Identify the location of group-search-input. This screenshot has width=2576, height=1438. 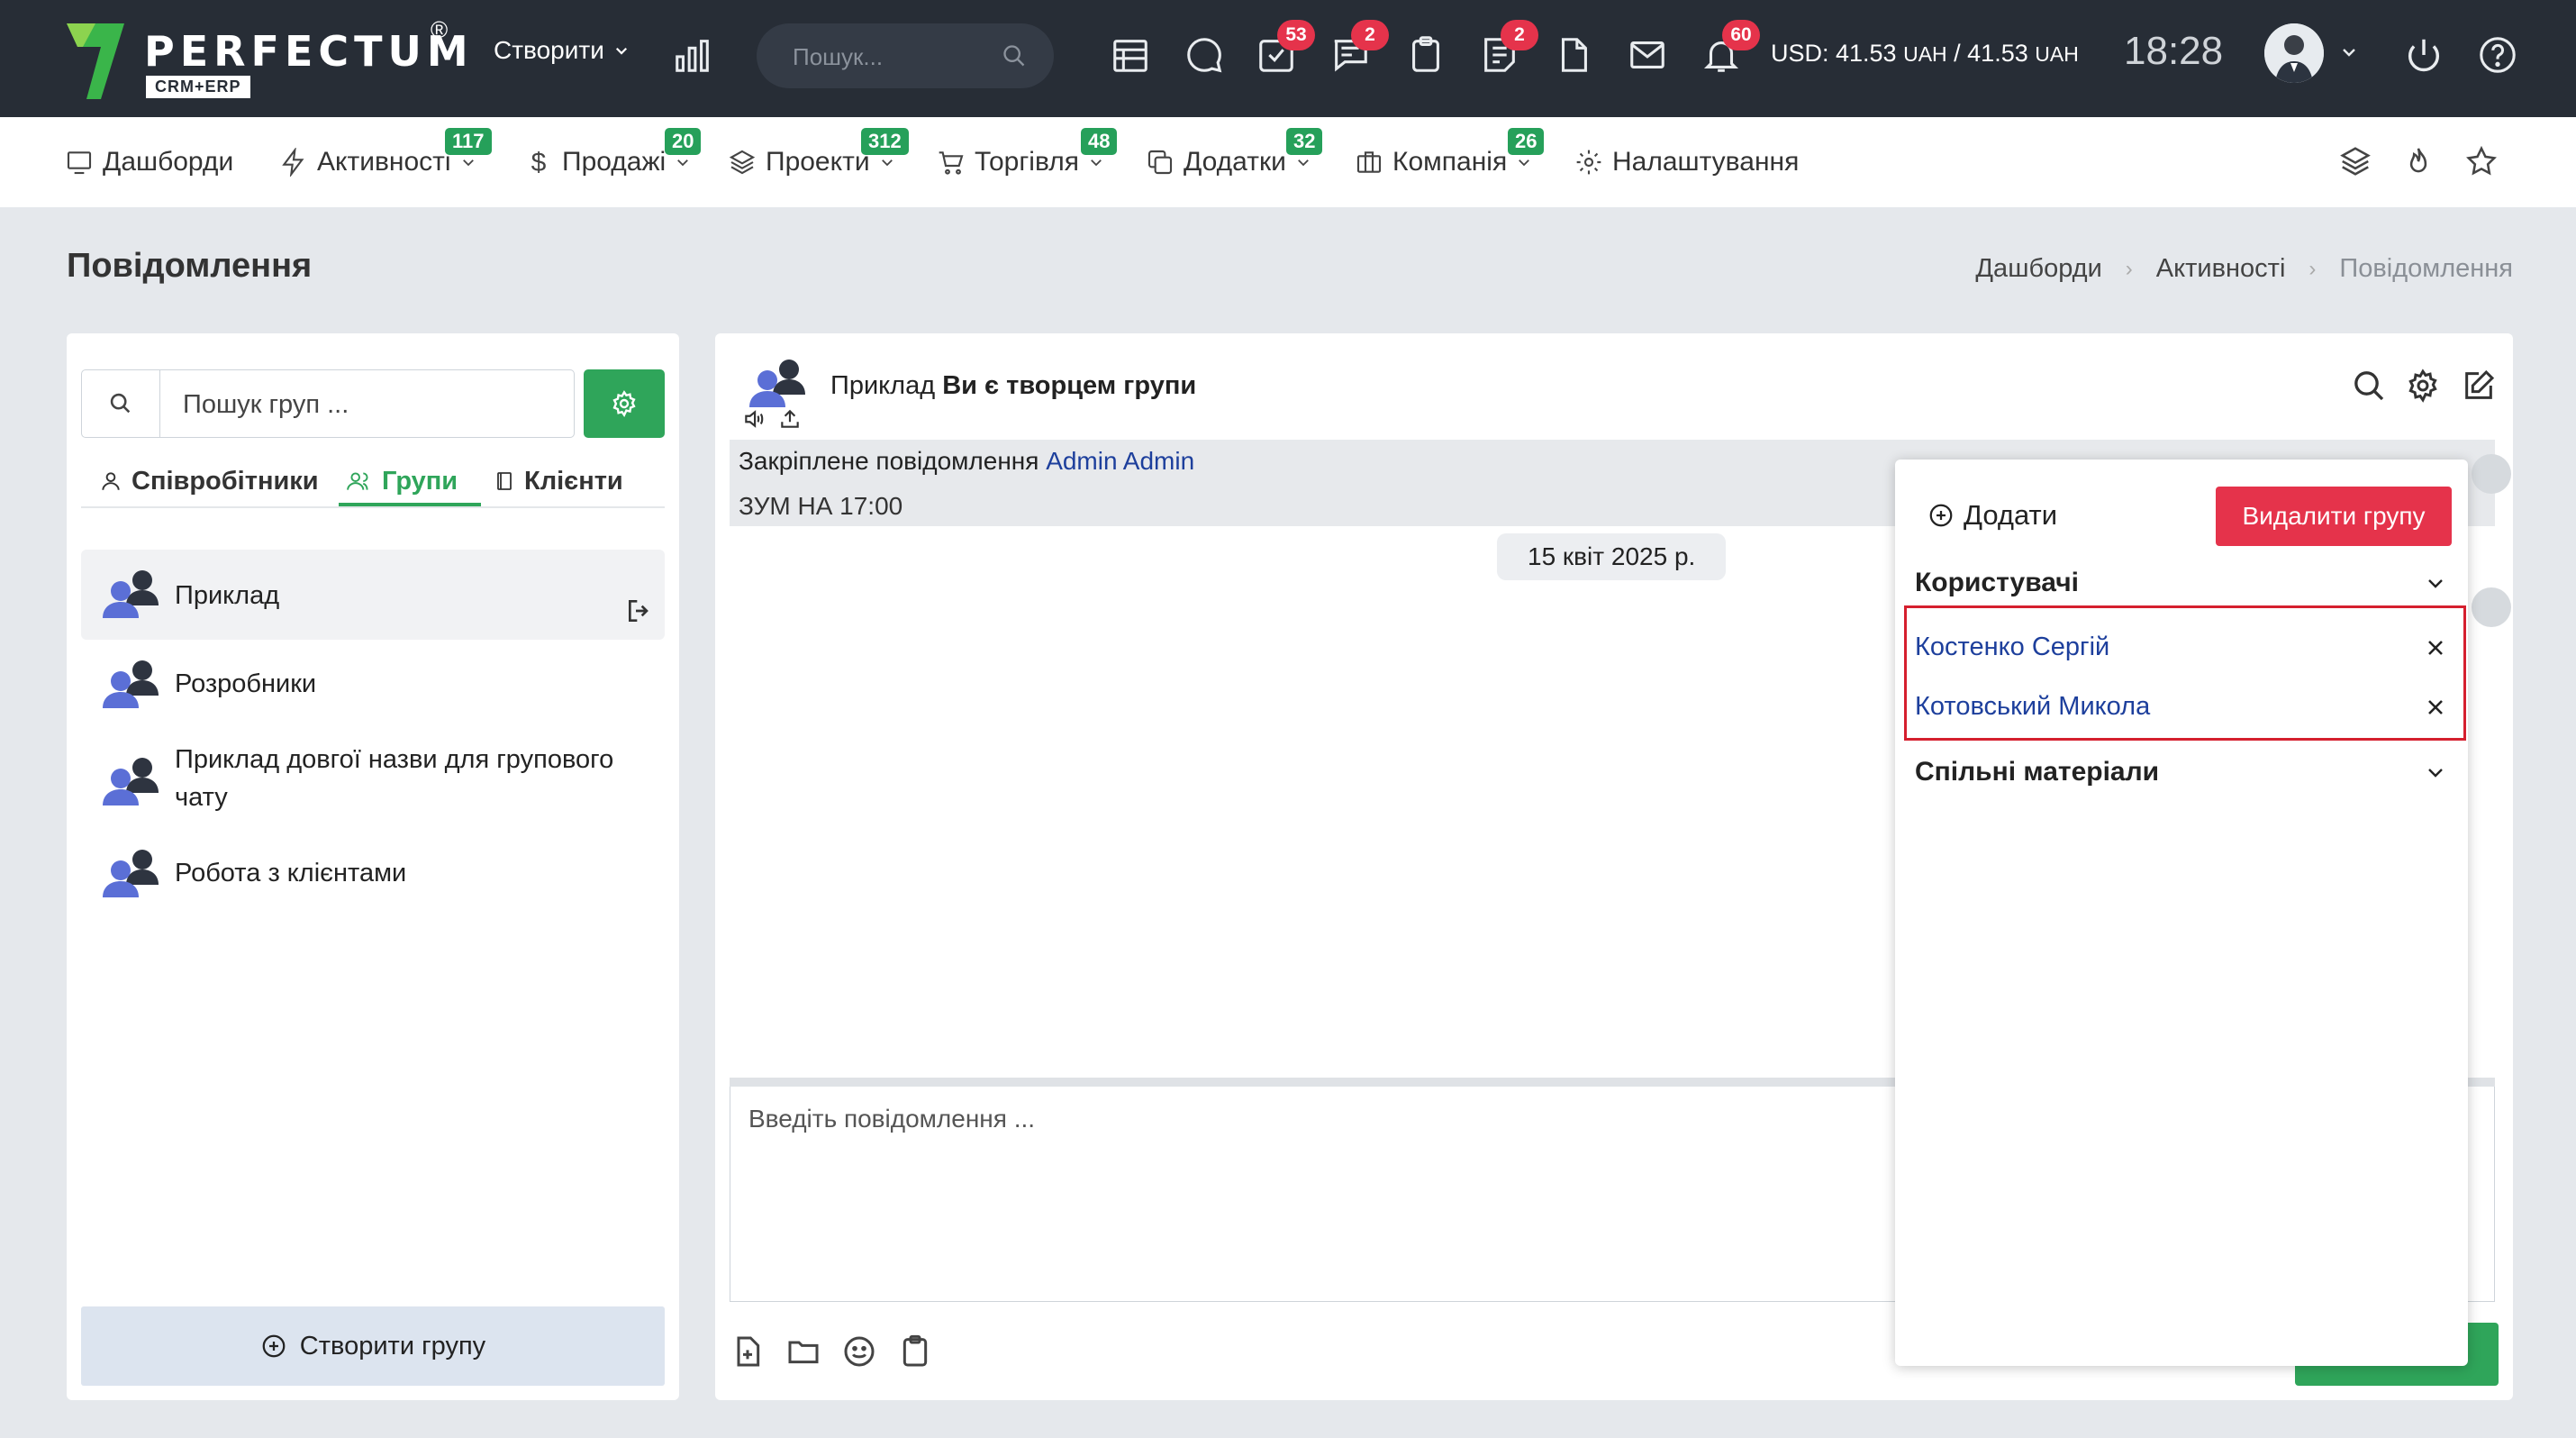
(372, 405).